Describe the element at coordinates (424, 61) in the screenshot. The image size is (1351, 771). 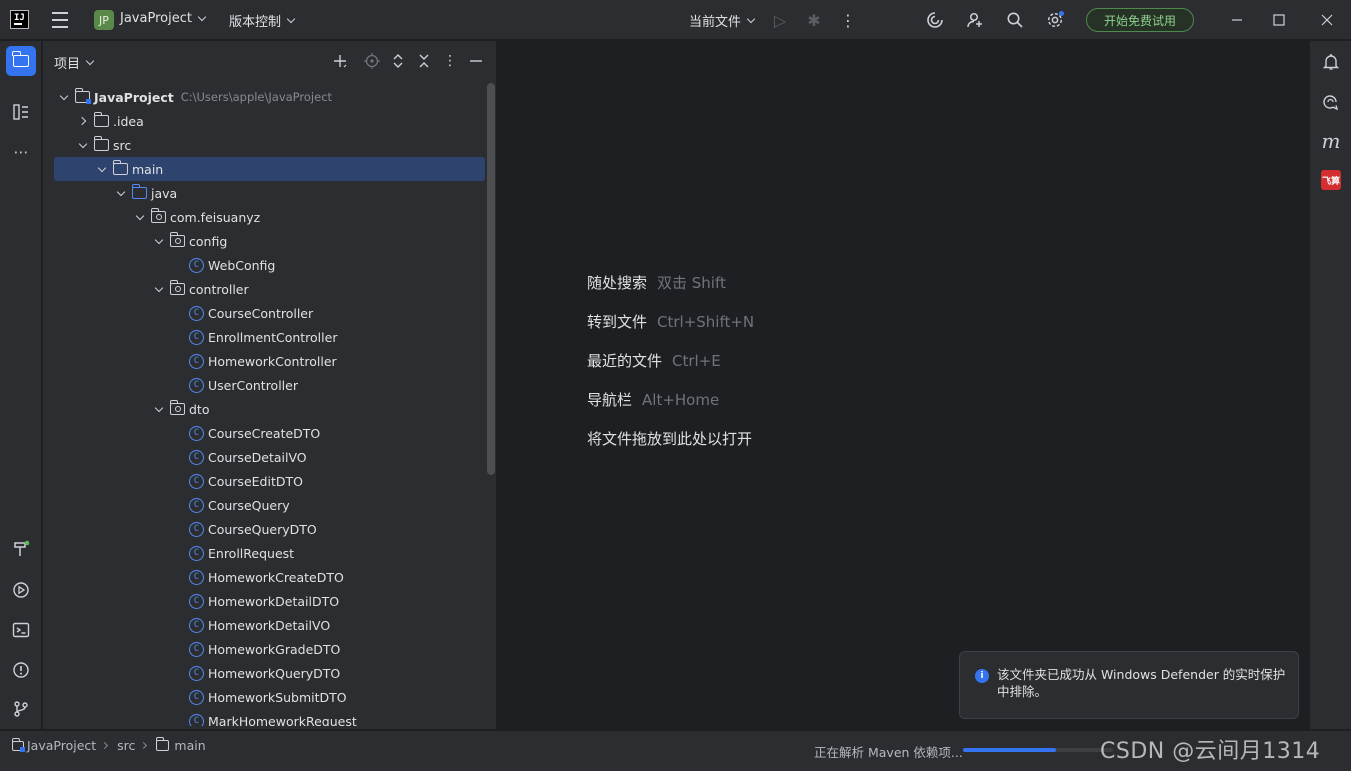
I see `collapse-all-icon` at that location.